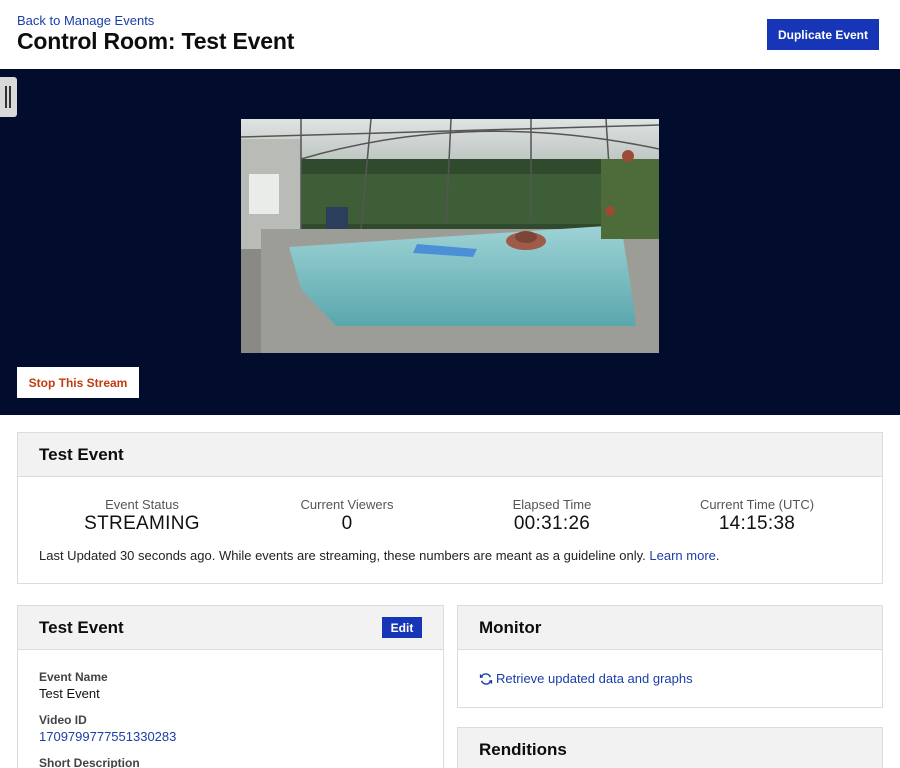 The height and width of the screenshot is (768, 900). What do you see at coordinates (85, 20) in the screenshot?
I see `back-to-manage-events-link: Back to Manage Events` at bounding box center [85, 20].